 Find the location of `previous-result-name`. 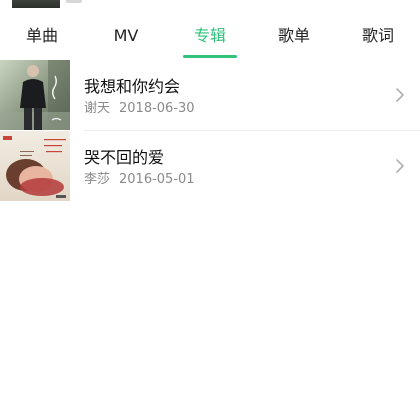

previous-result-name is located at coordinates (74, 1).